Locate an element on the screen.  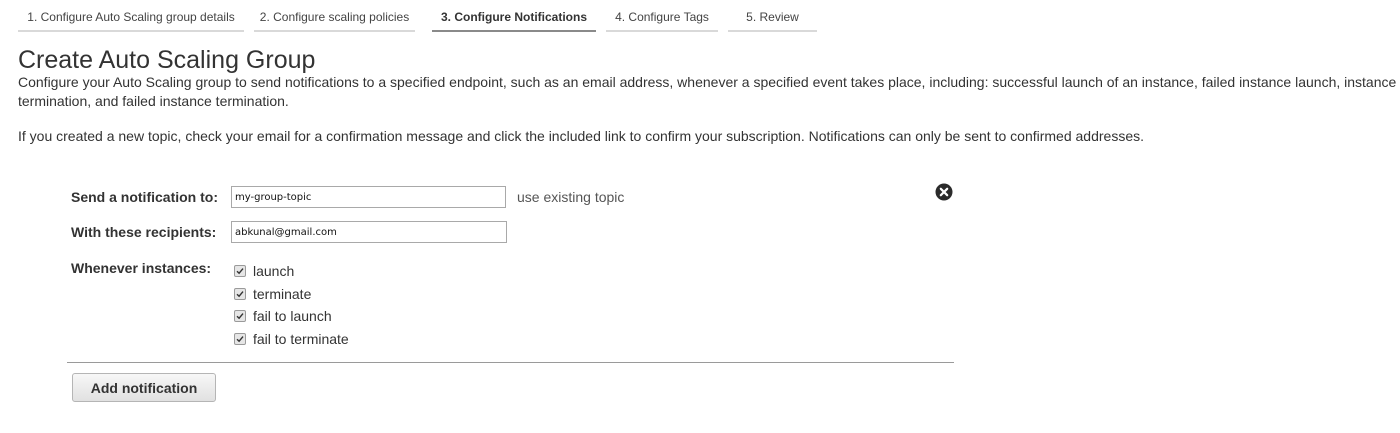
use-existing-topic-link: use existing topic is located at coordinates (570, 197).